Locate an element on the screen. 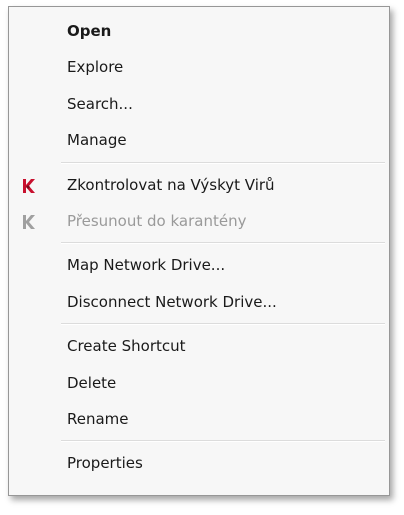 The width and height of the screenshot is (404, 515). menu-item-rename: Rename is located at coordinates (199, 419).